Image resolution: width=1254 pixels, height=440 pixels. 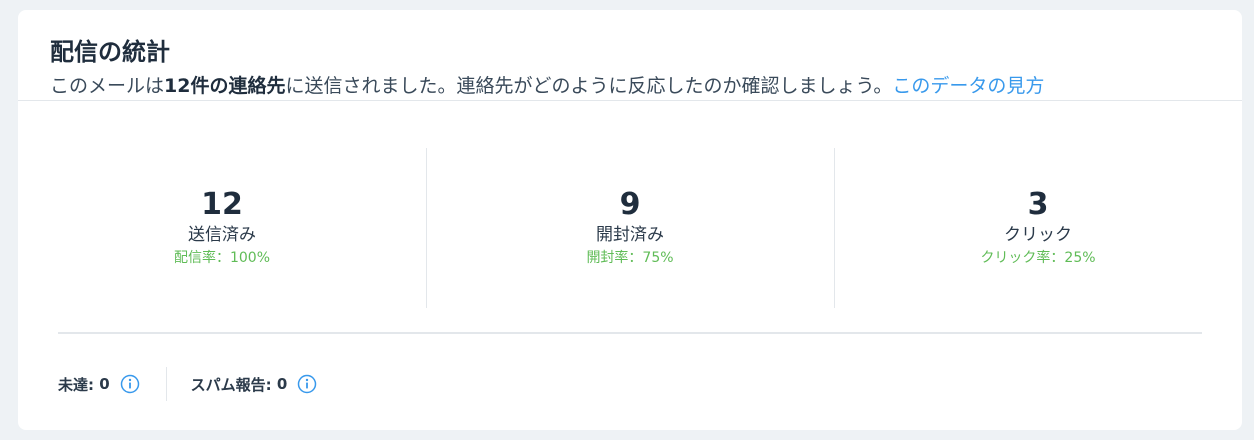 I want to click on stat-rate: 開封率：75%, so click(x=630, y=258).